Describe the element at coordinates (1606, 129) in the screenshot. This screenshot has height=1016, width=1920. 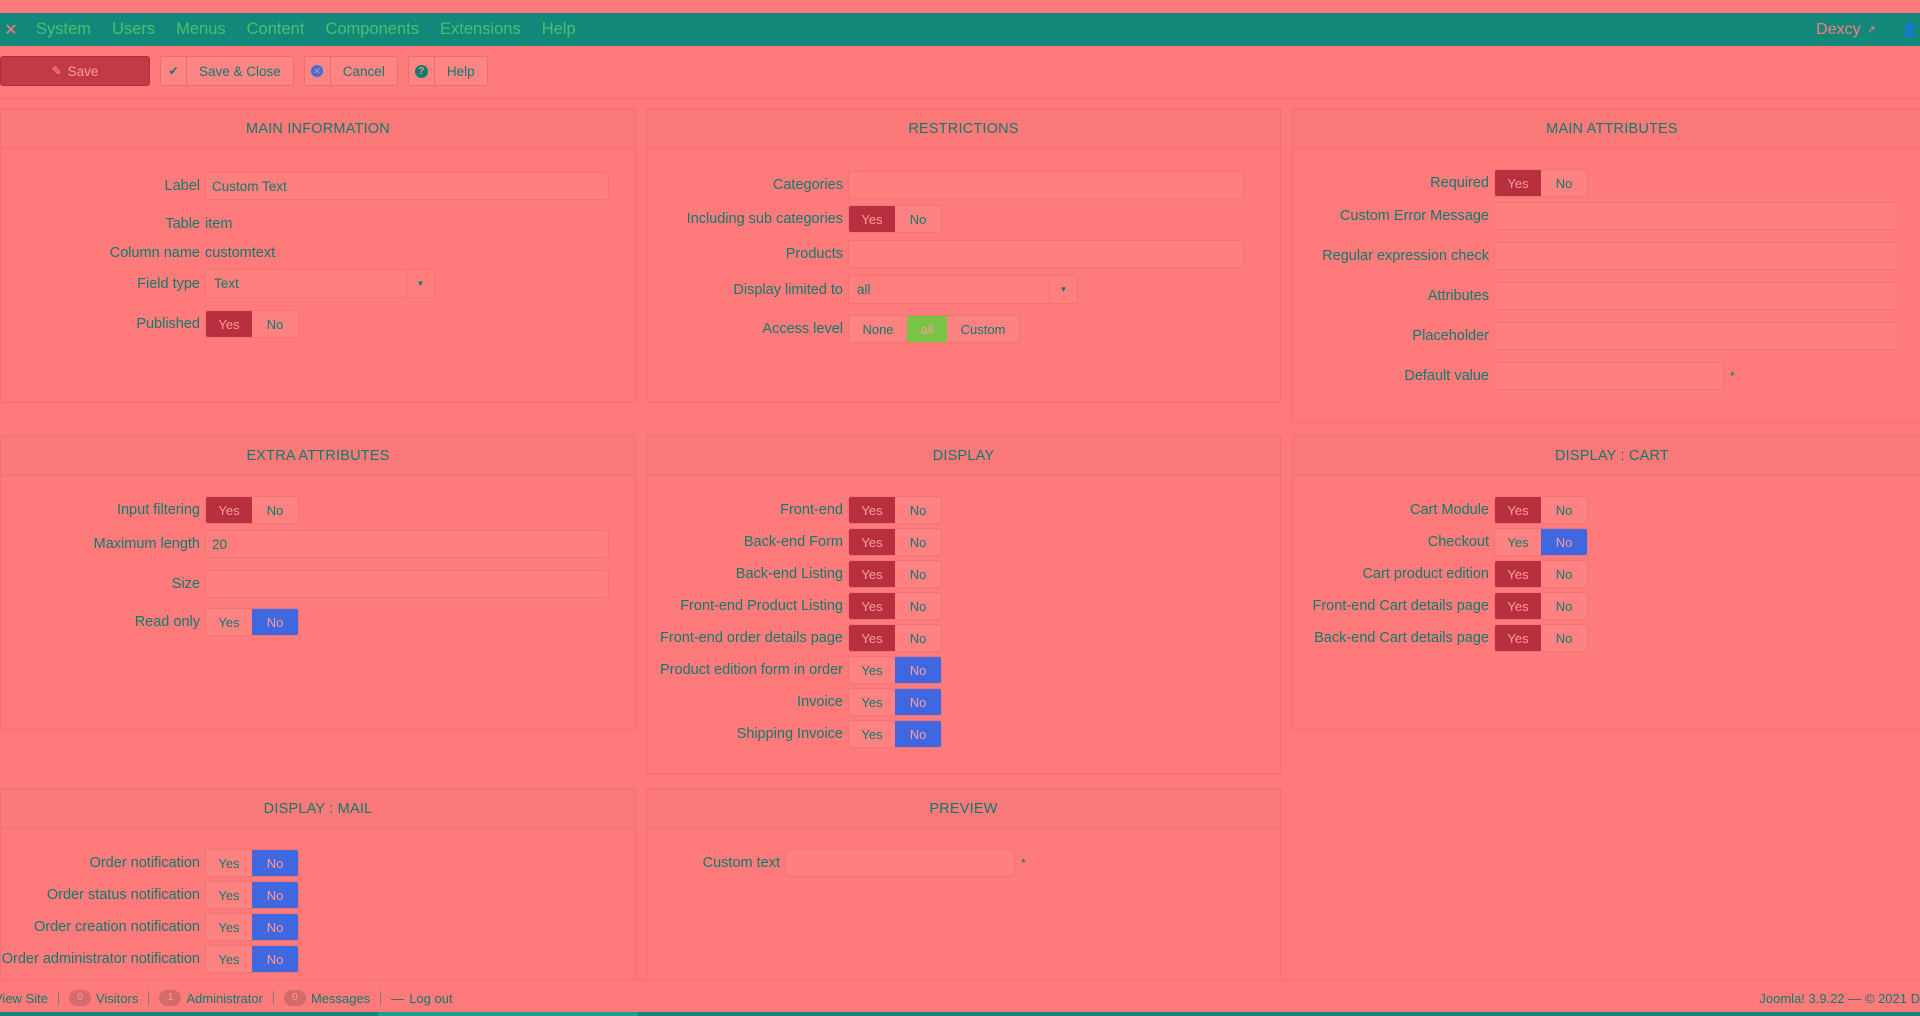
I see `panel-title: MAIN ATTRIBUTES` at that location.